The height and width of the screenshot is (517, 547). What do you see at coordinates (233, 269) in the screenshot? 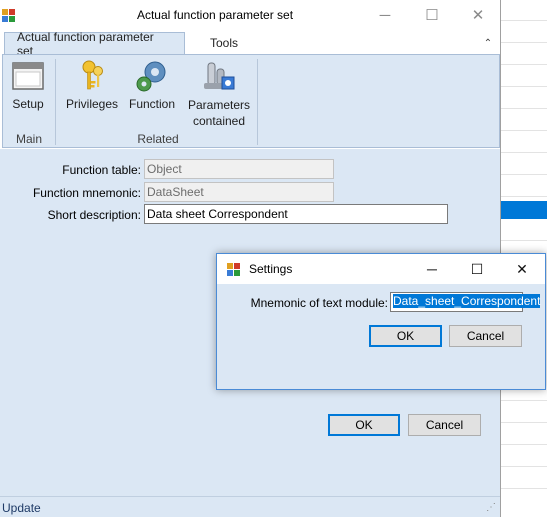
I see `dialog-app-icon` at bounding box center [233, 269].